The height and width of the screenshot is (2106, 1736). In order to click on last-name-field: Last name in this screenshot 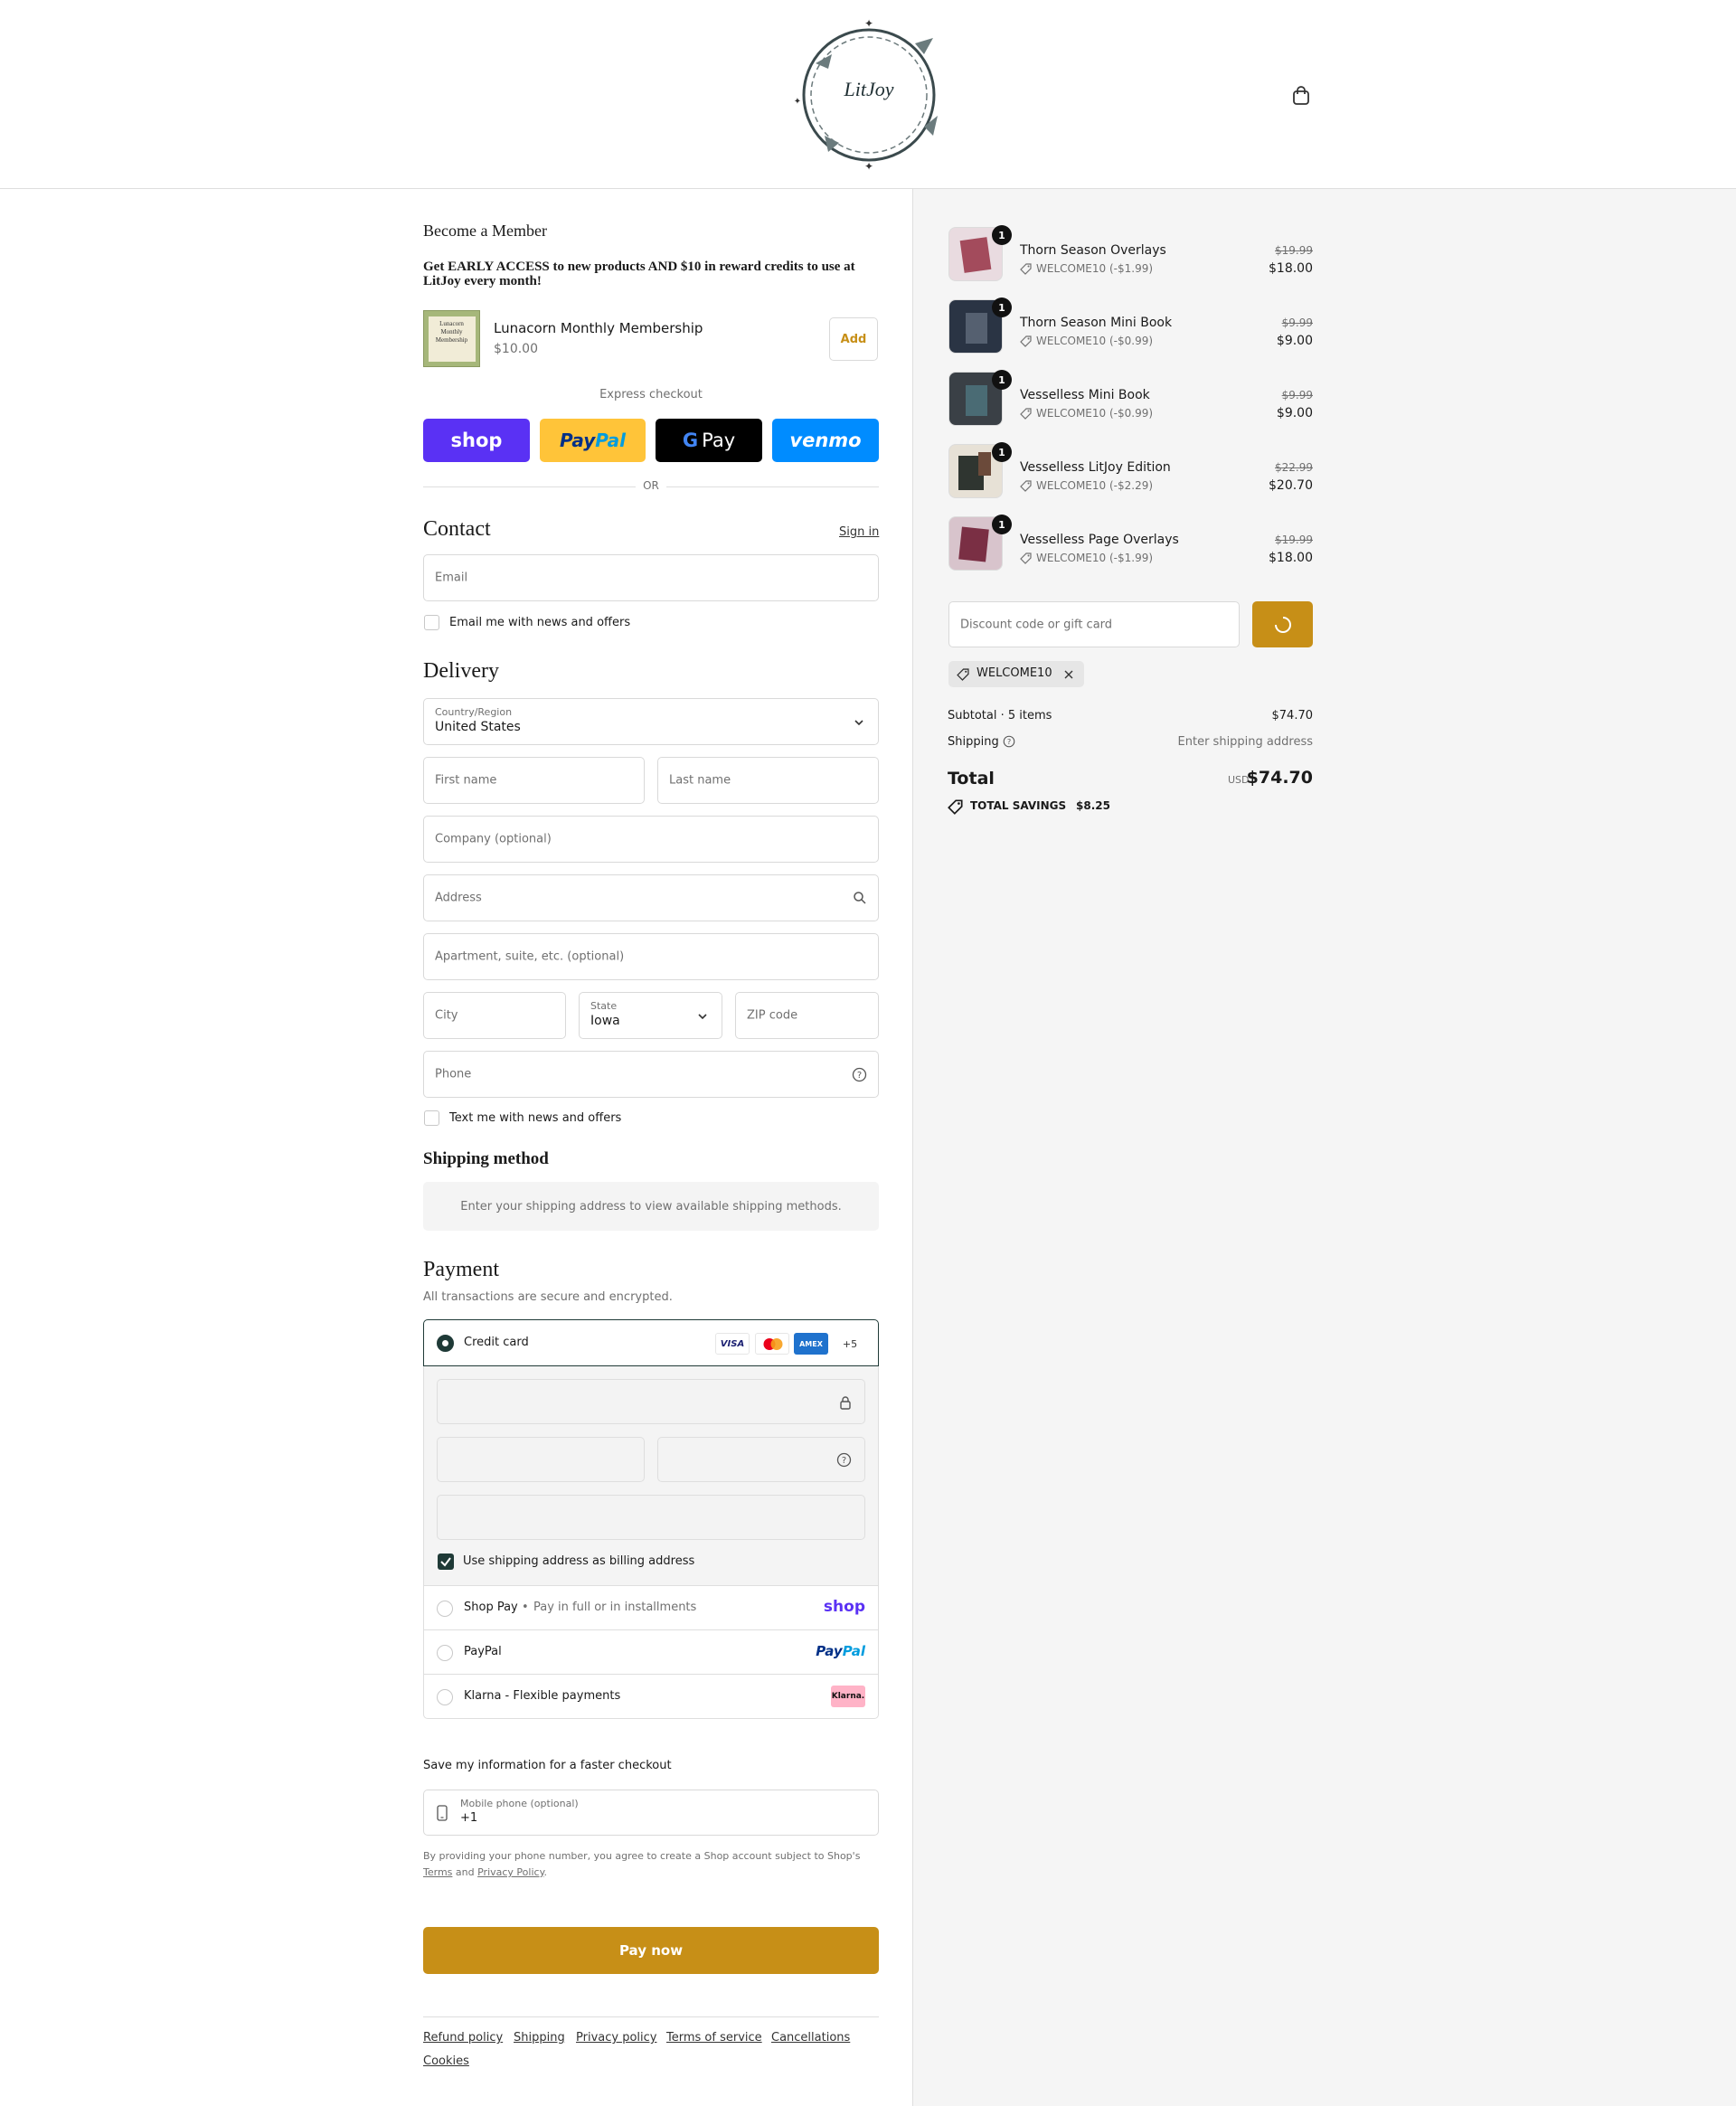, I will do `click(768, 780)`.